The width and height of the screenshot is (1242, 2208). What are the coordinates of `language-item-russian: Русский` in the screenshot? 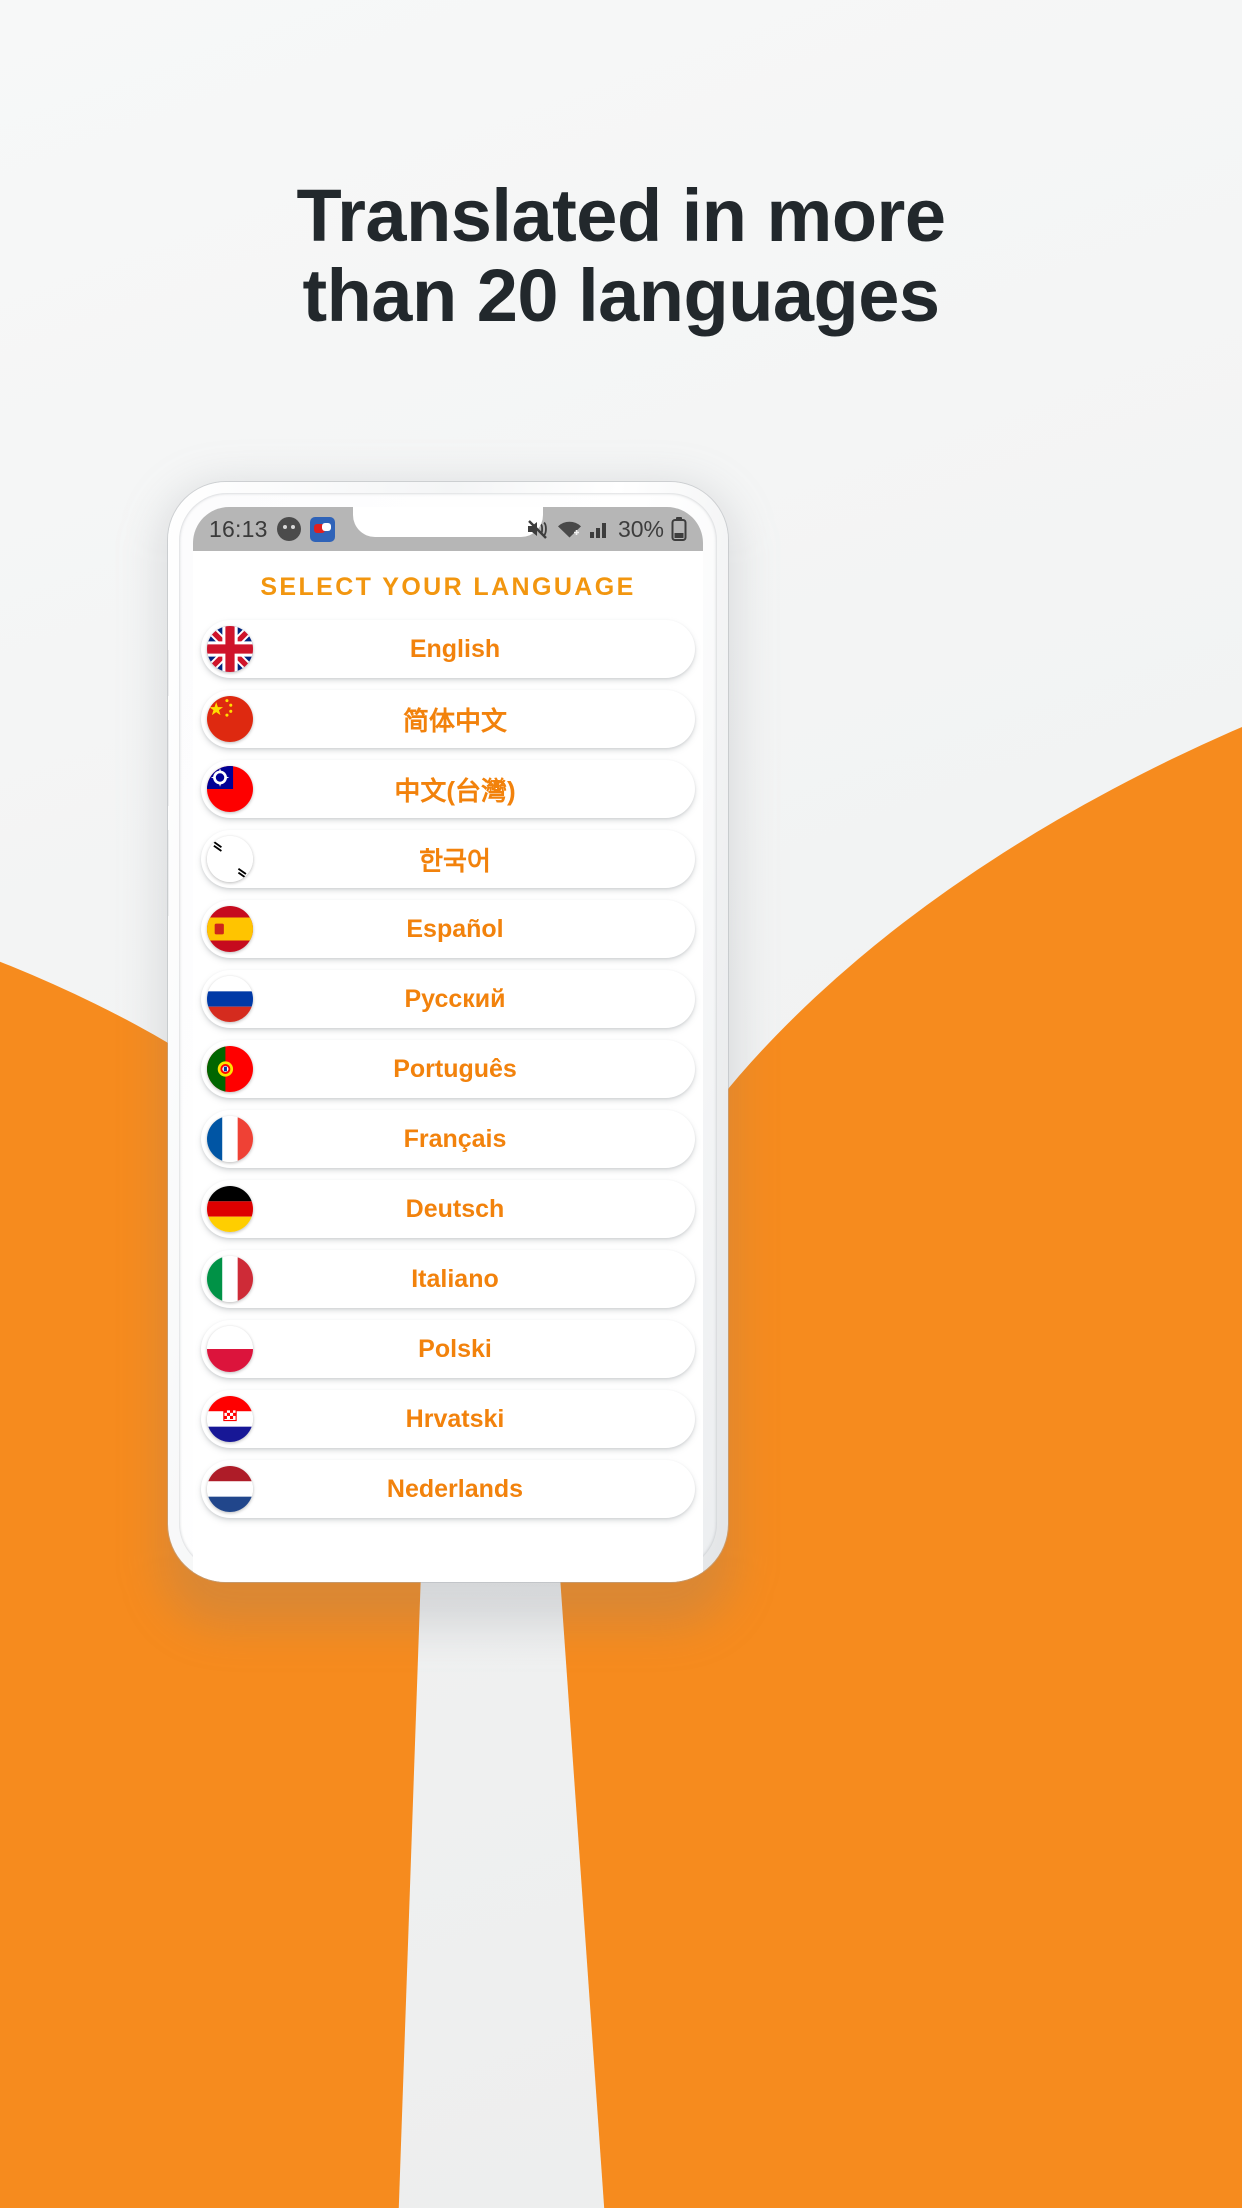 It's located at (448, 999).